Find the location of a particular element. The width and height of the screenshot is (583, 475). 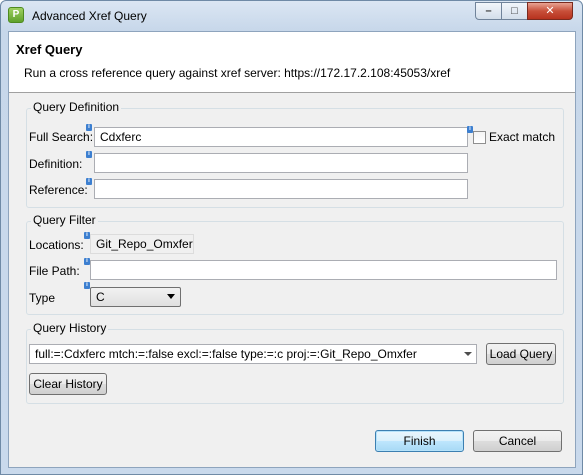

query-history-dropdown-button is located at coordinates (467, 354).